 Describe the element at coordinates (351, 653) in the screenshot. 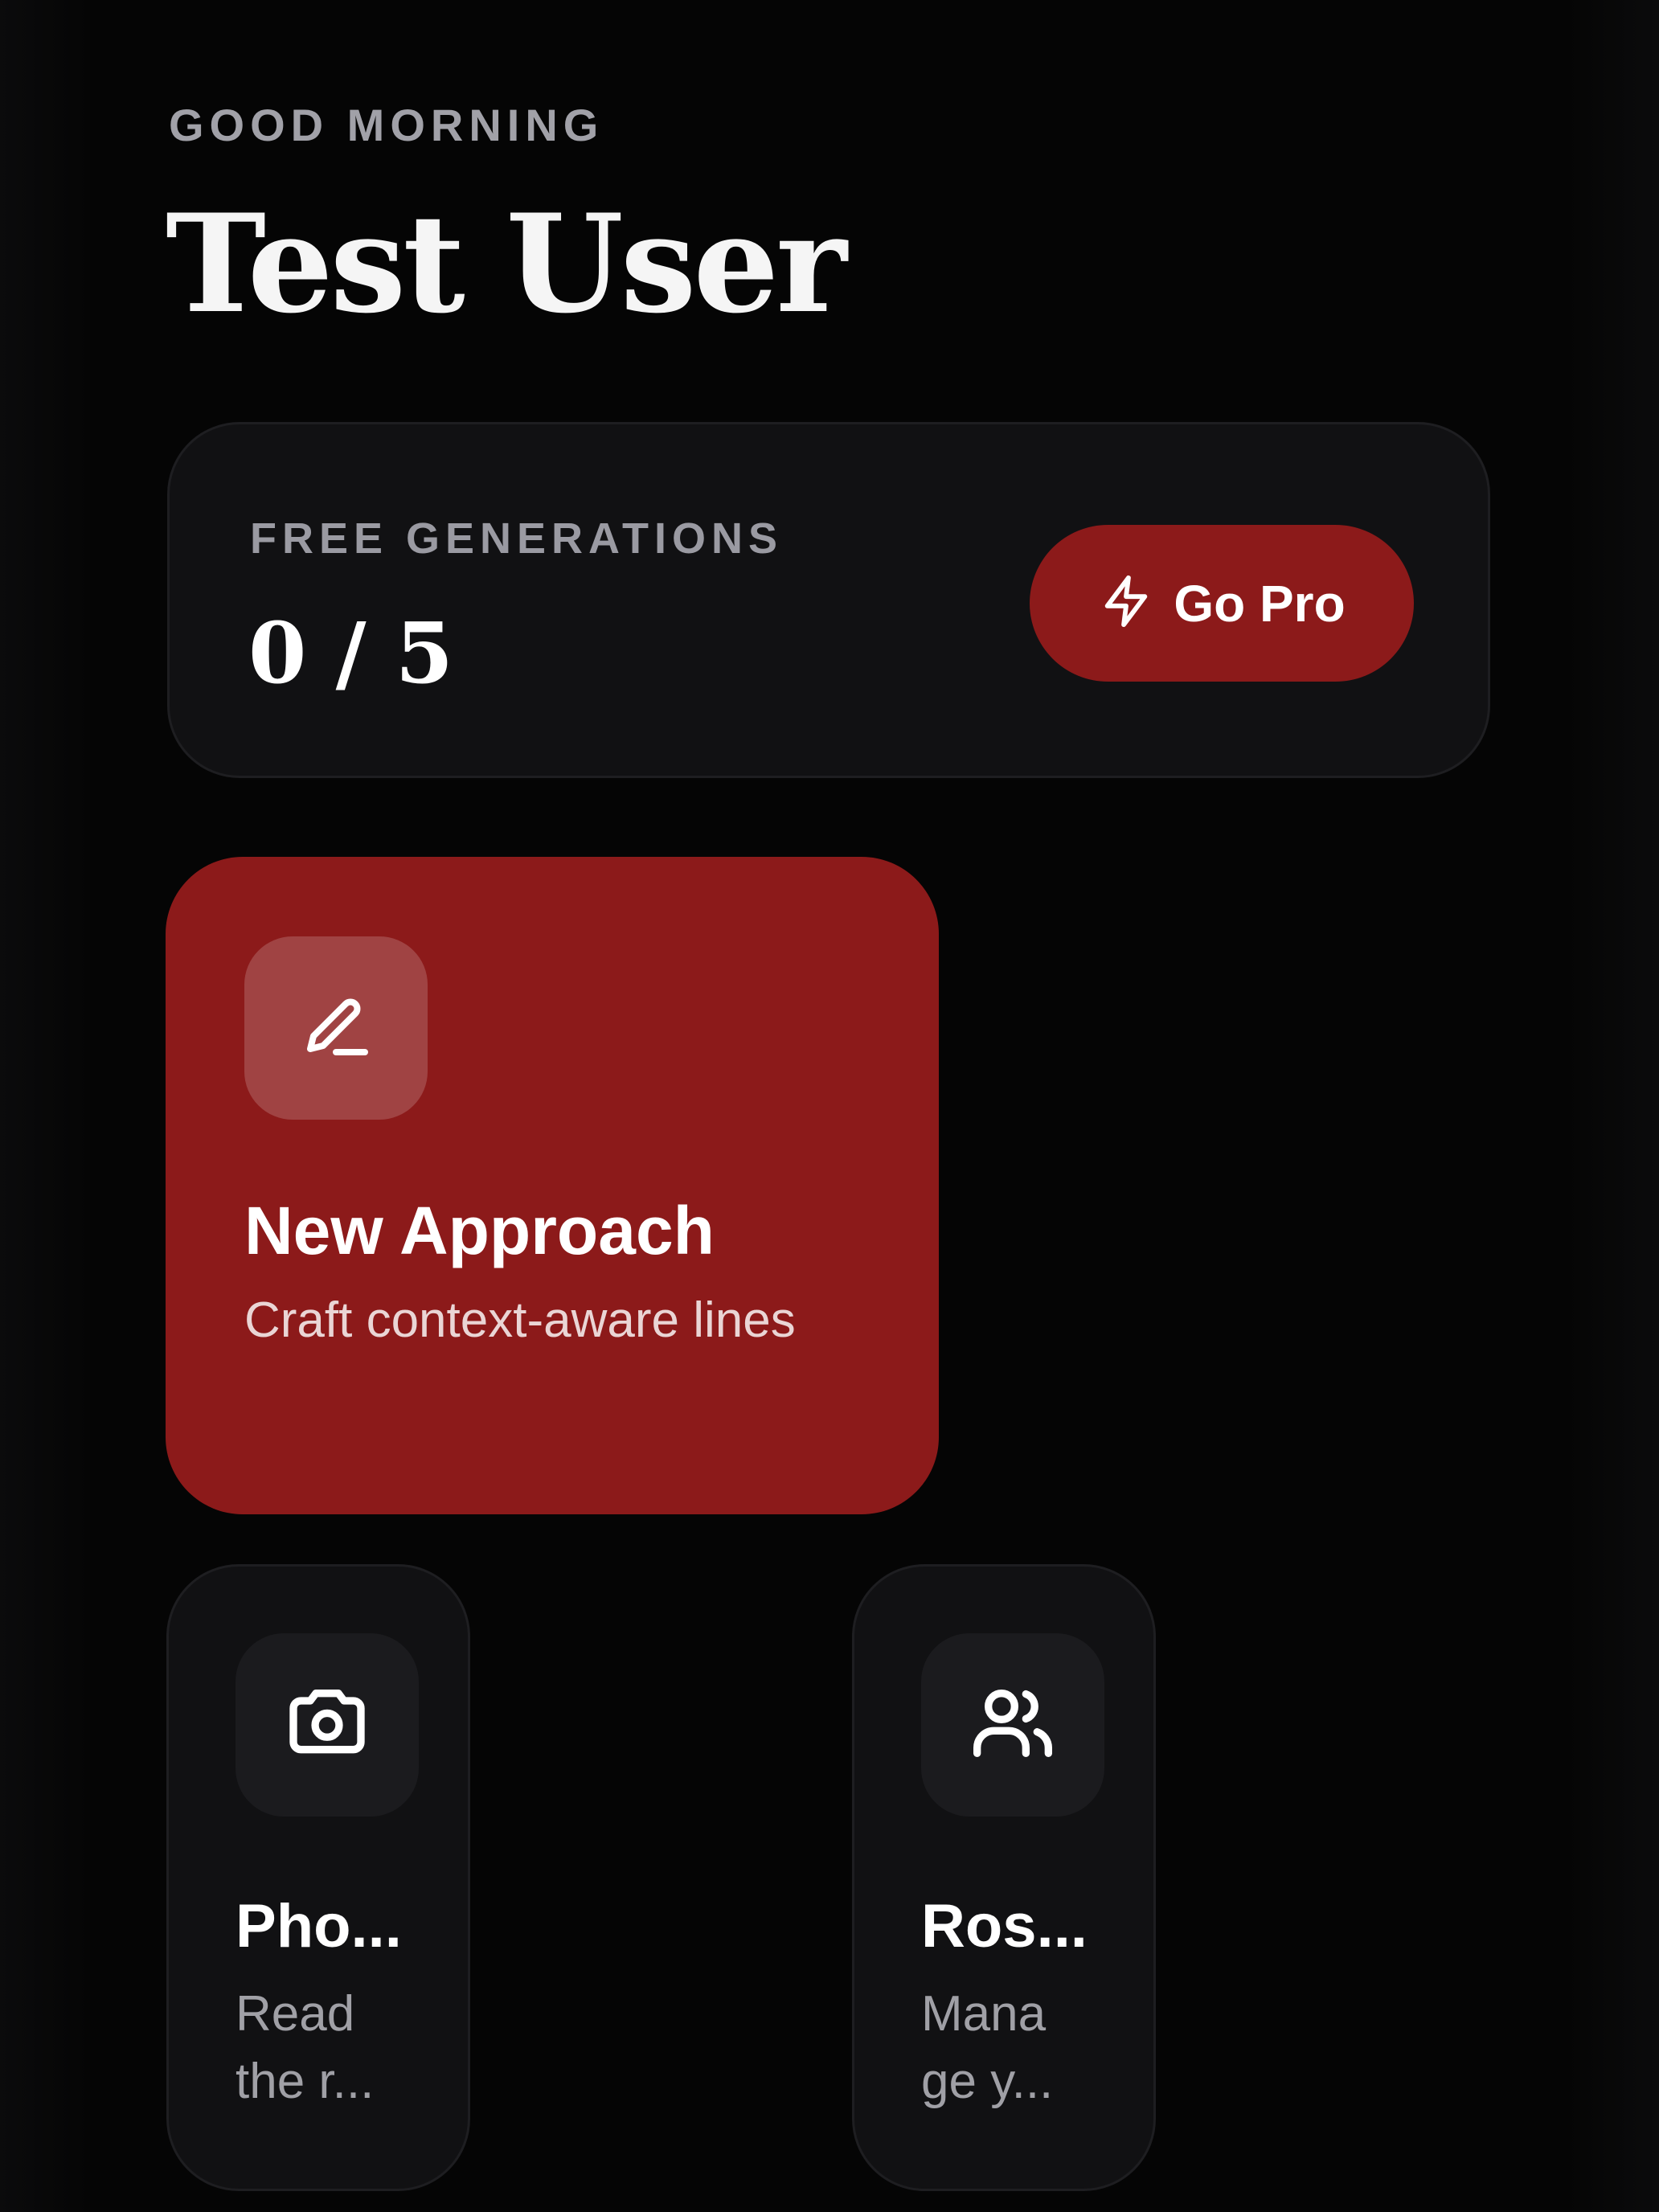

I see `free-generations-count: 0 / 5` at that location.